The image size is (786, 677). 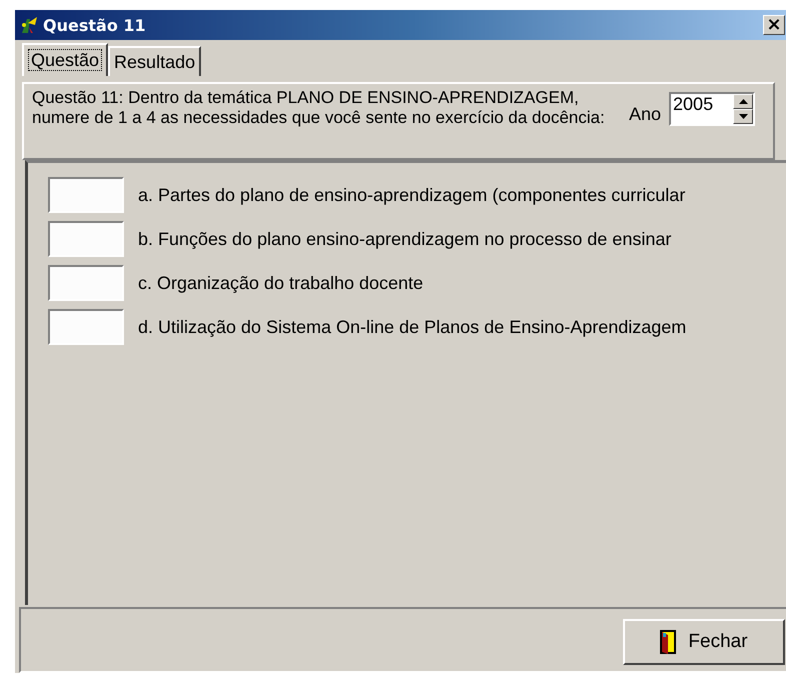 What do you see at coordinates (29, 25) in the screenshot?
I see `app-icon` at bounding box center [29, 25].